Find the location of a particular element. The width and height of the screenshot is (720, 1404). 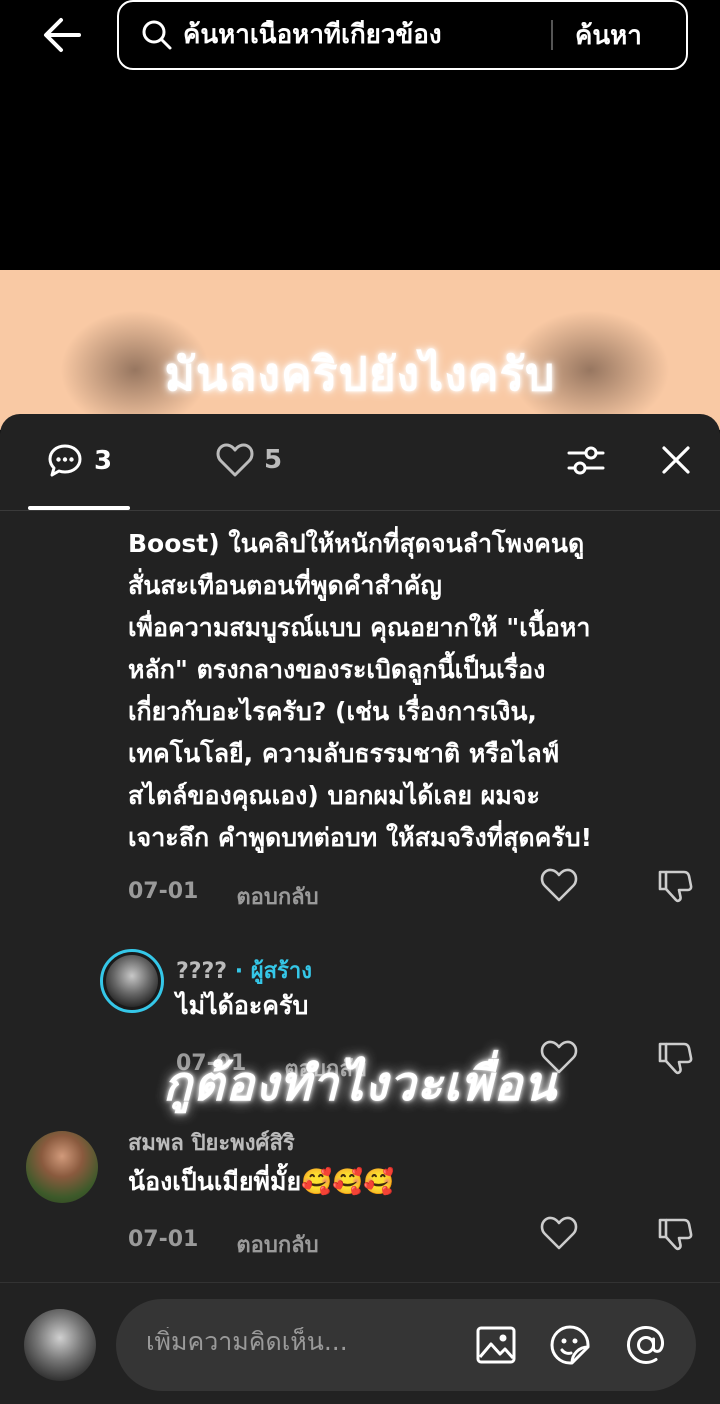

top-bar: ค้นหา is located at coordinates (360, 40).